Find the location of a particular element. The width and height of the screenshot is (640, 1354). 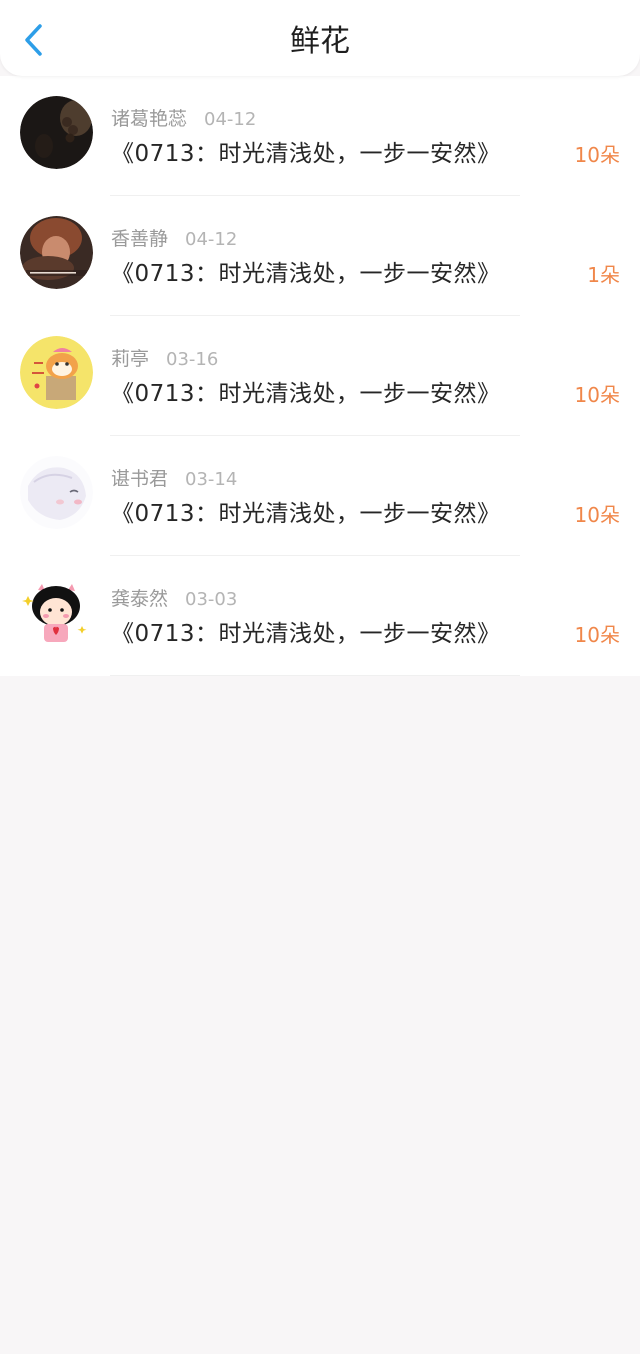

list-item: 莉亭 03-16 《0713：时光清浅处，一步一安然》 10朵 is located at coordinates (320, 376).